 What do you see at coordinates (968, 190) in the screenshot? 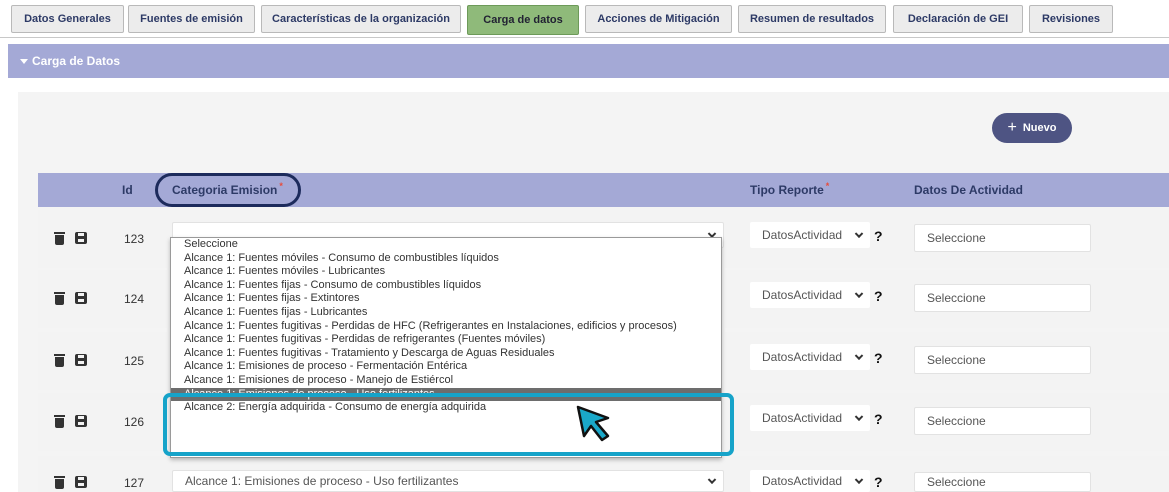
I see `column-header-datos: Datos De Actividad` at bounding box center [968, 190].